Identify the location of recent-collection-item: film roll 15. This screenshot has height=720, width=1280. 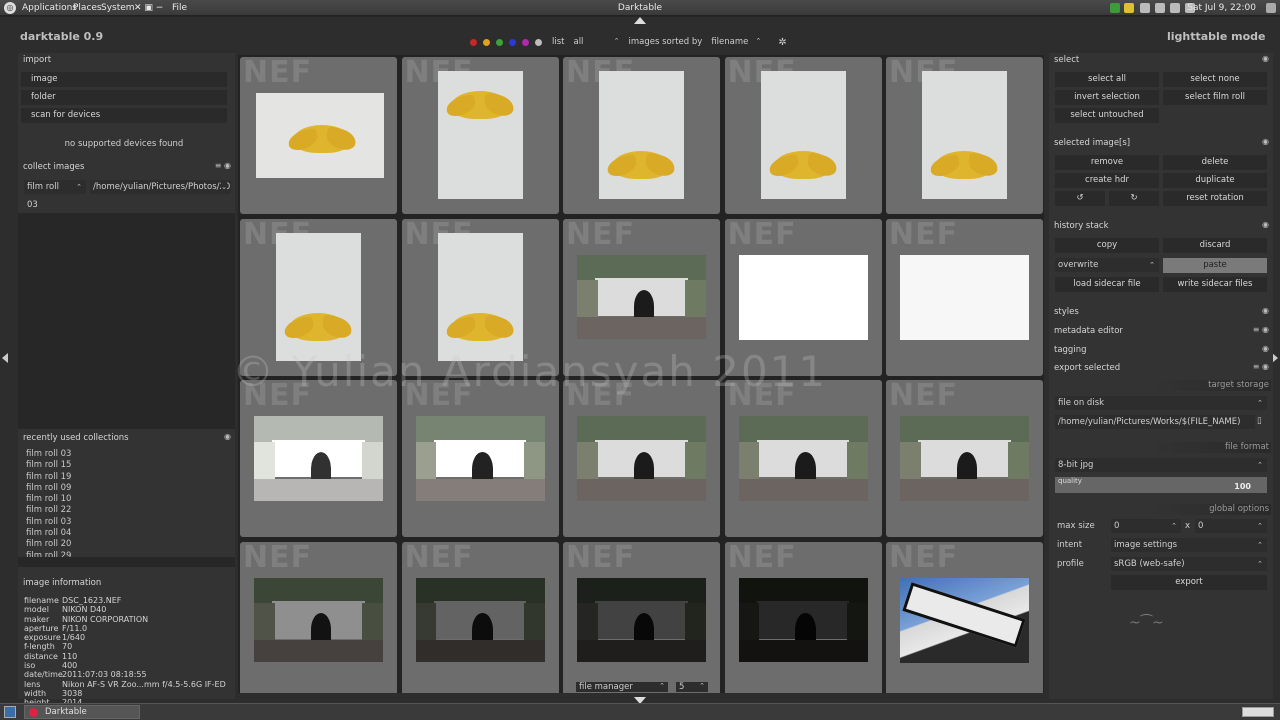
(126, 465).